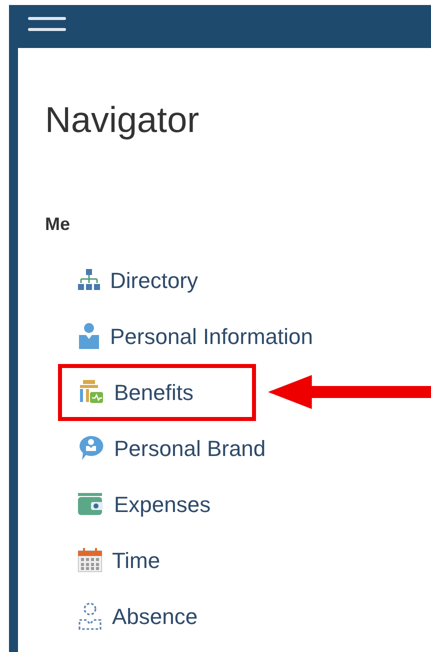 The height and width of the screenshot is (652, 431). What do you see at coordinates (169, 448) in the screenshot?
I see `nav-link: Personal Brand` at bounding box center [169, 448].